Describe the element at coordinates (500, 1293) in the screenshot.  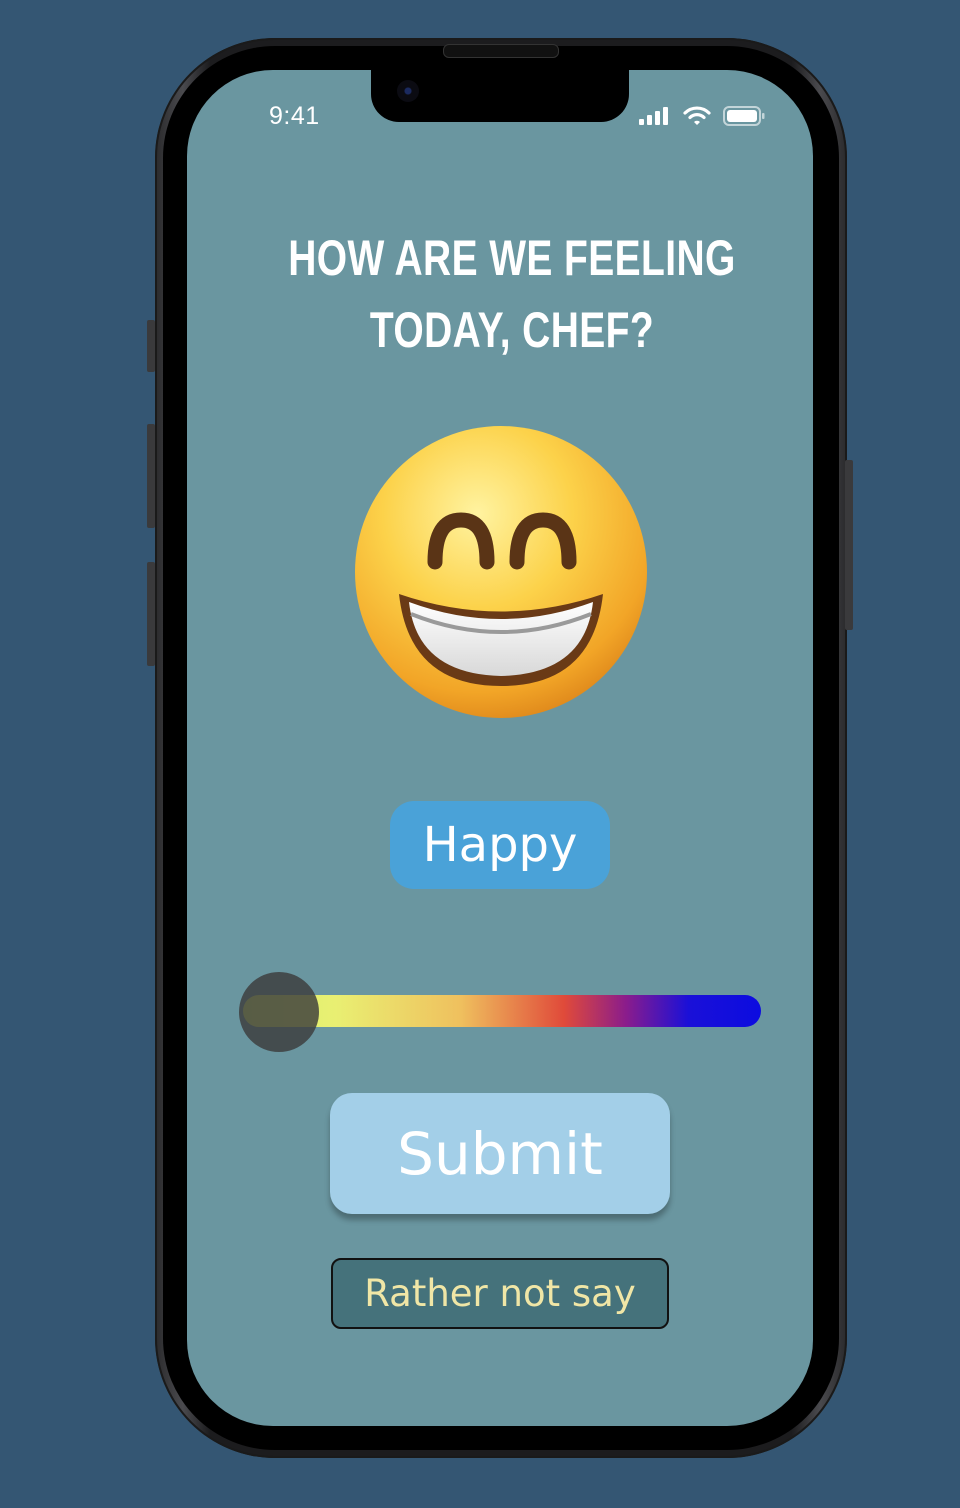
I see `rather-not-say-button: Rather not say` at that location.